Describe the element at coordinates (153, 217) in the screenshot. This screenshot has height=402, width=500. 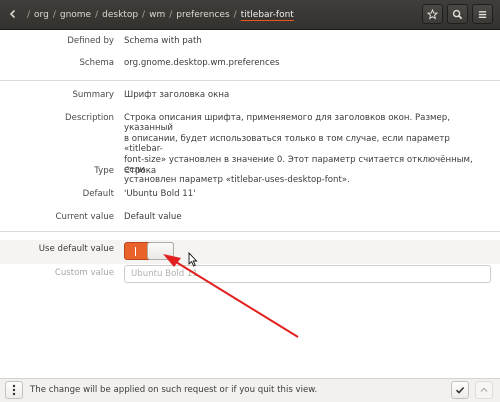
I see `current-value-value: Default value` at that location.